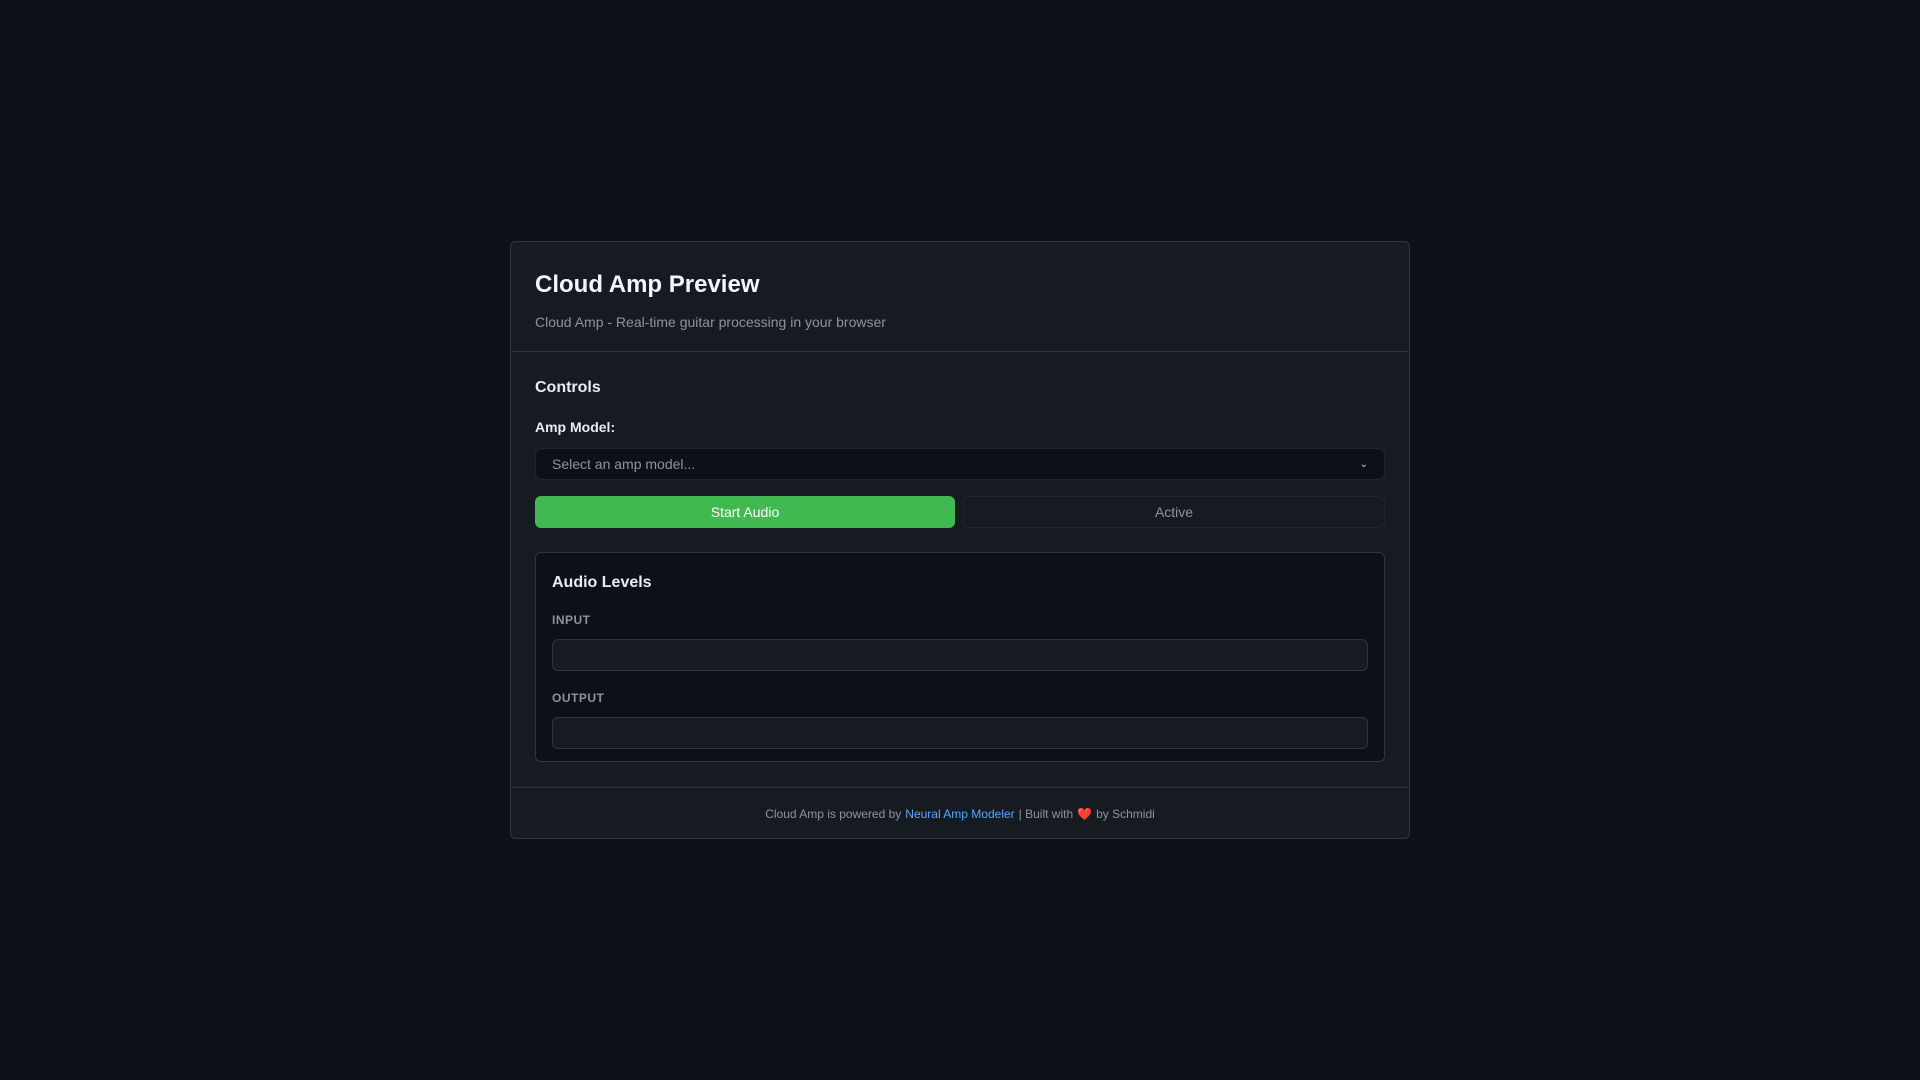 The image size is (1920, 1080). What do you see at coordinates (1046, 813) in the screenshot?
I see `footer-middle: | Built with` at bounding box center [1046, 813].